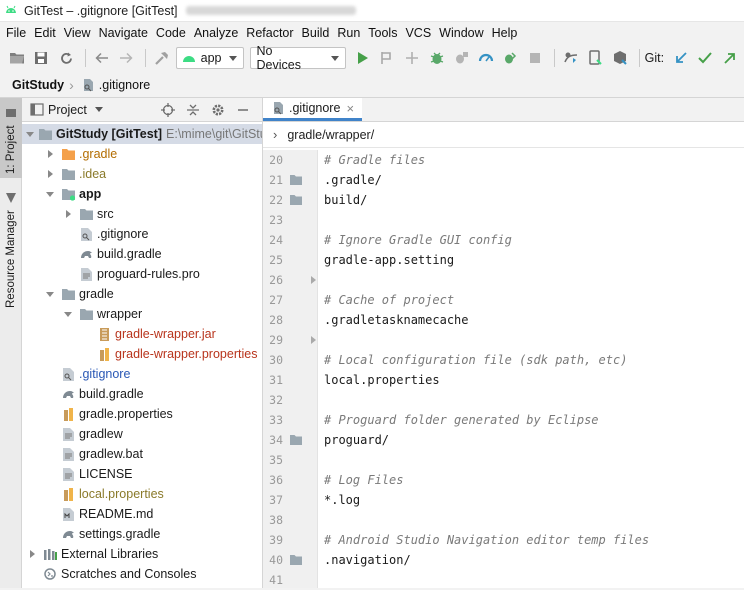 The image size is (744, 590). What do you see at coordinates (42, 58) in the screenshot?
I see `save-icon` at bounding box center [42, 58].